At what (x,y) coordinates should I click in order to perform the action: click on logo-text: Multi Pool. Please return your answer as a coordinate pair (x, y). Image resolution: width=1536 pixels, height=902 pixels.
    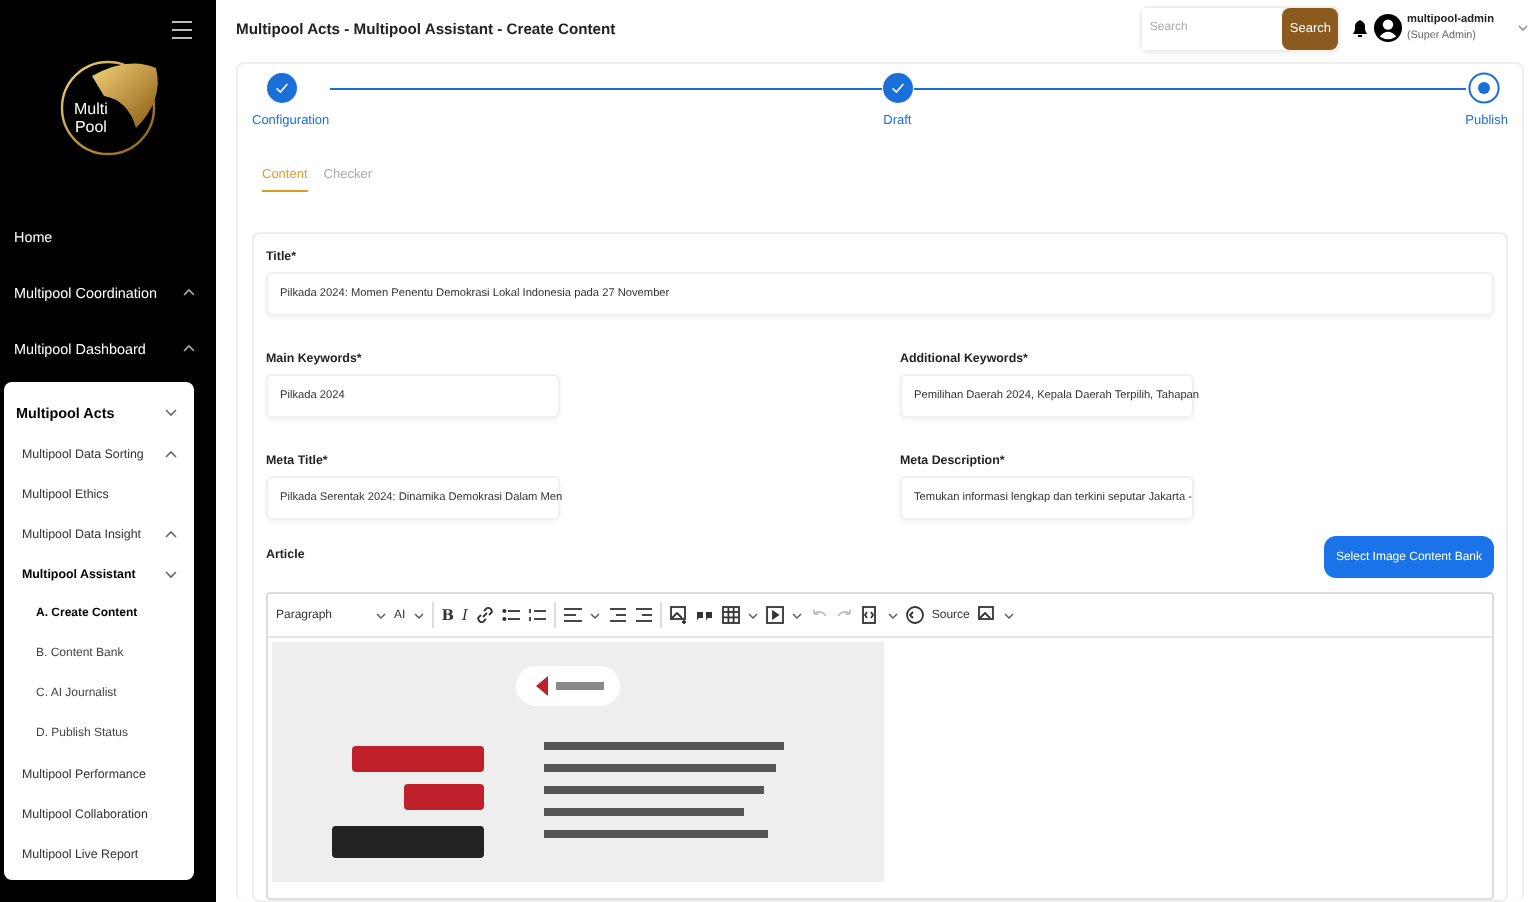
    Looking at the image, I should click on (91, 118).